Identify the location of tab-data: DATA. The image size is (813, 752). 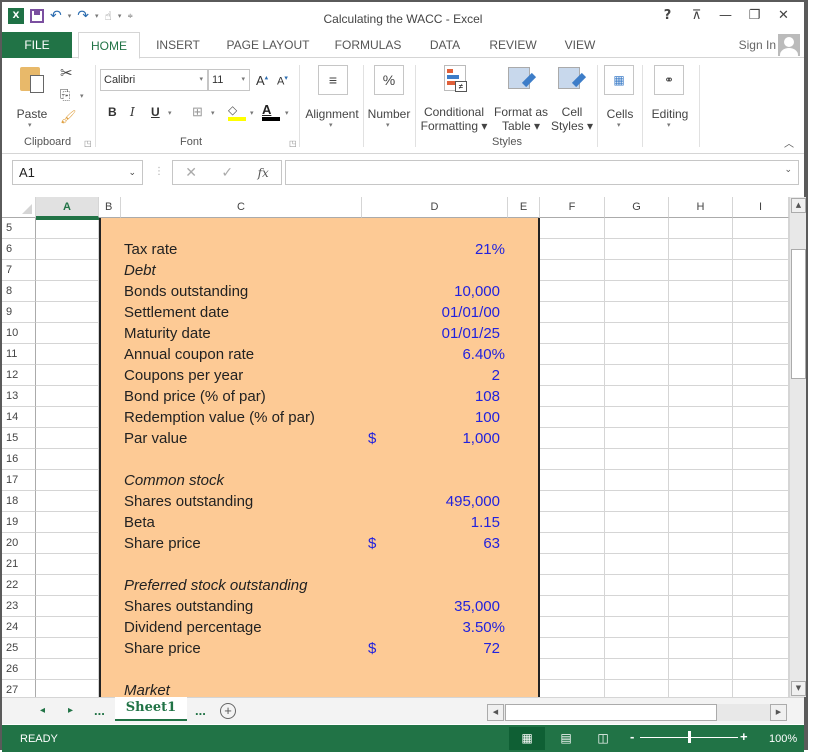
(445, 45).